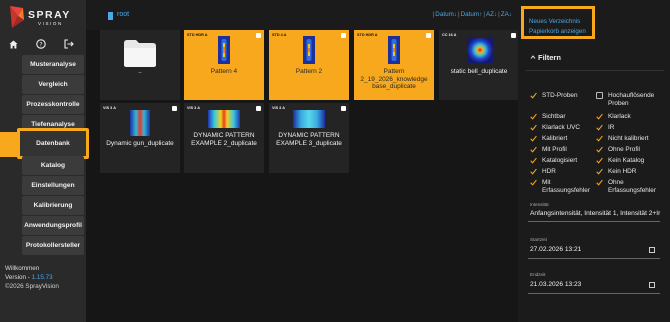  Describe the element at coordinates (555, 284) in the screenshot. I see `end-time-input: 21.03.2026 13:23` at that location.